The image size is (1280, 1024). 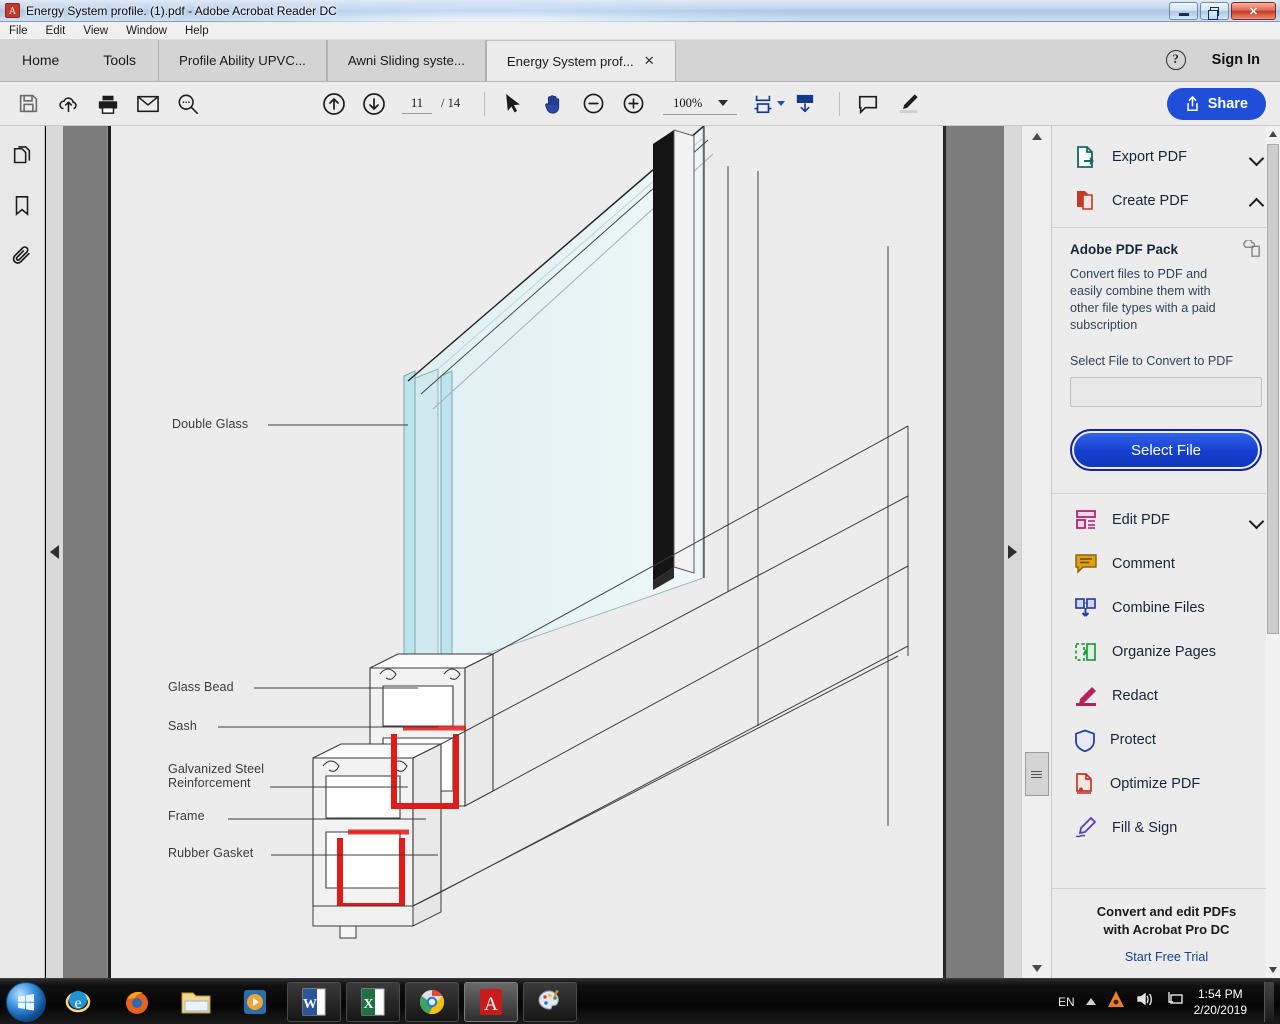 I want to click on redact-icon, so click(x=1086, y=696).